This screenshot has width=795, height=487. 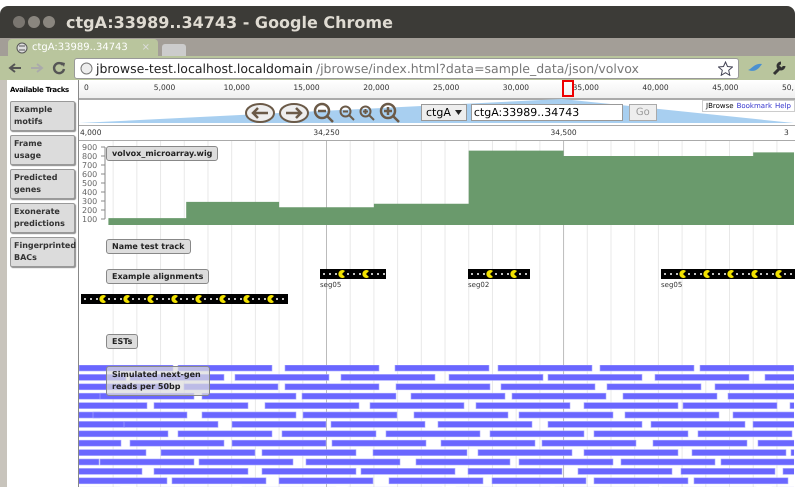 I want to click on track-label: Name test track, so click(x=148, y=246).